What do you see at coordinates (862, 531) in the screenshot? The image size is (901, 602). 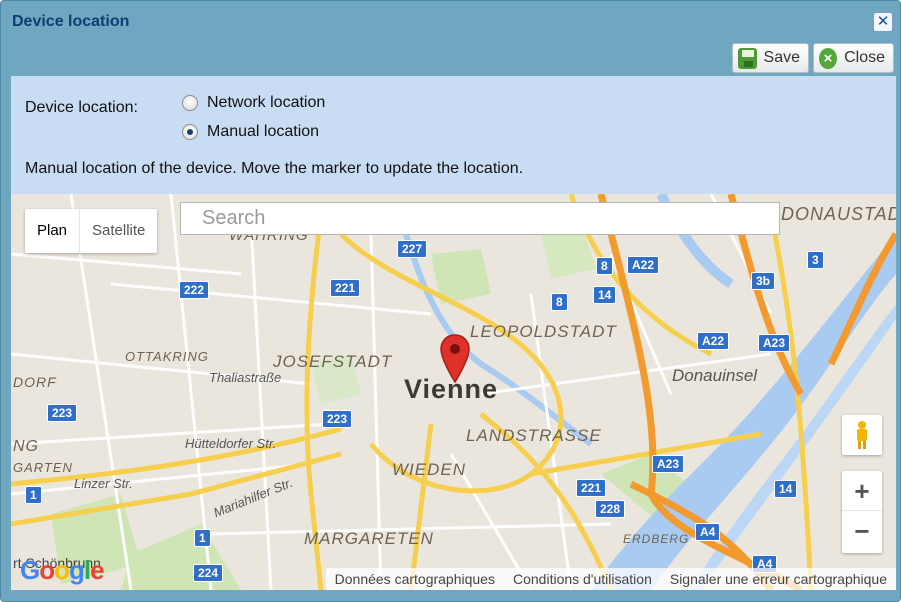 I see `zoom-out-button: −` at bounding box center [862, 531].